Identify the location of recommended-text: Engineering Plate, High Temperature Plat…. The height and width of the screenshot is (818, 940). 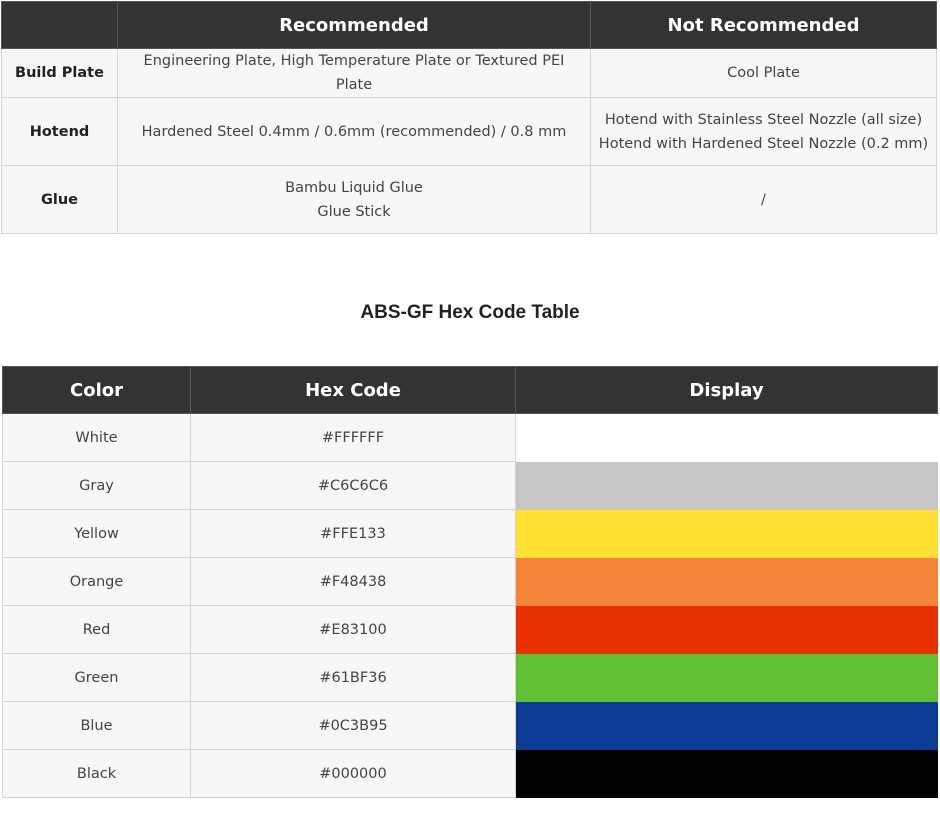
(354, 73).